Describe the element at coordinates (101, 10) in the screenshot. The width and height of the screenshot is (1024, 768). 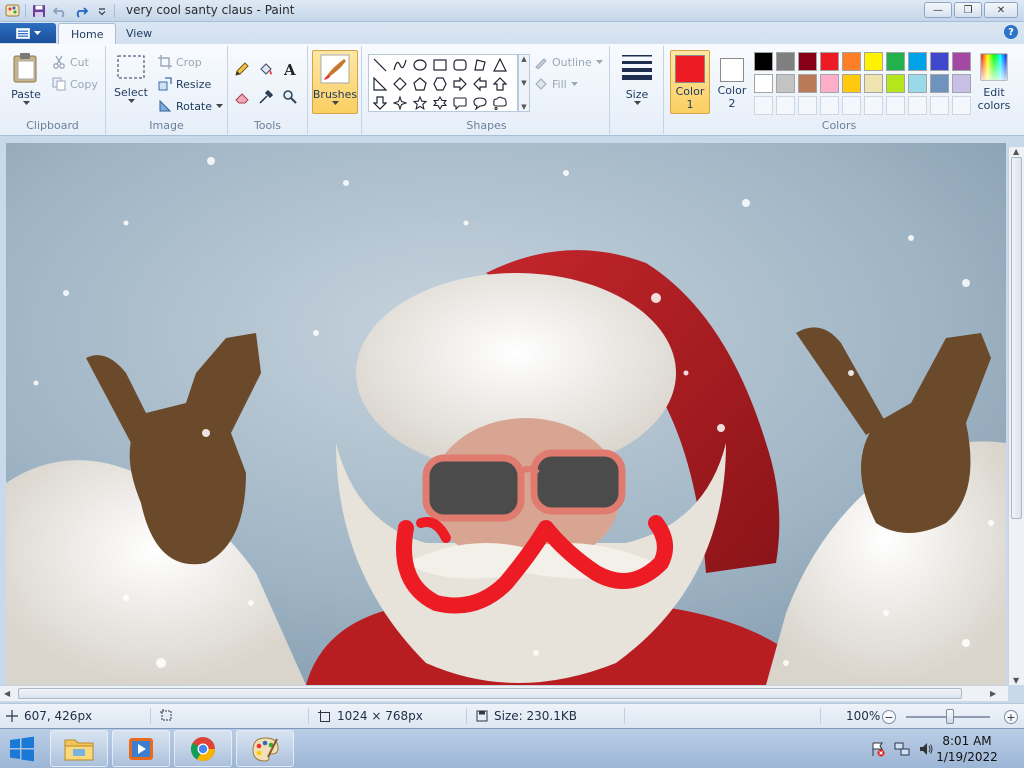
I see `customize-toolbar-chevron-icon` at that location.